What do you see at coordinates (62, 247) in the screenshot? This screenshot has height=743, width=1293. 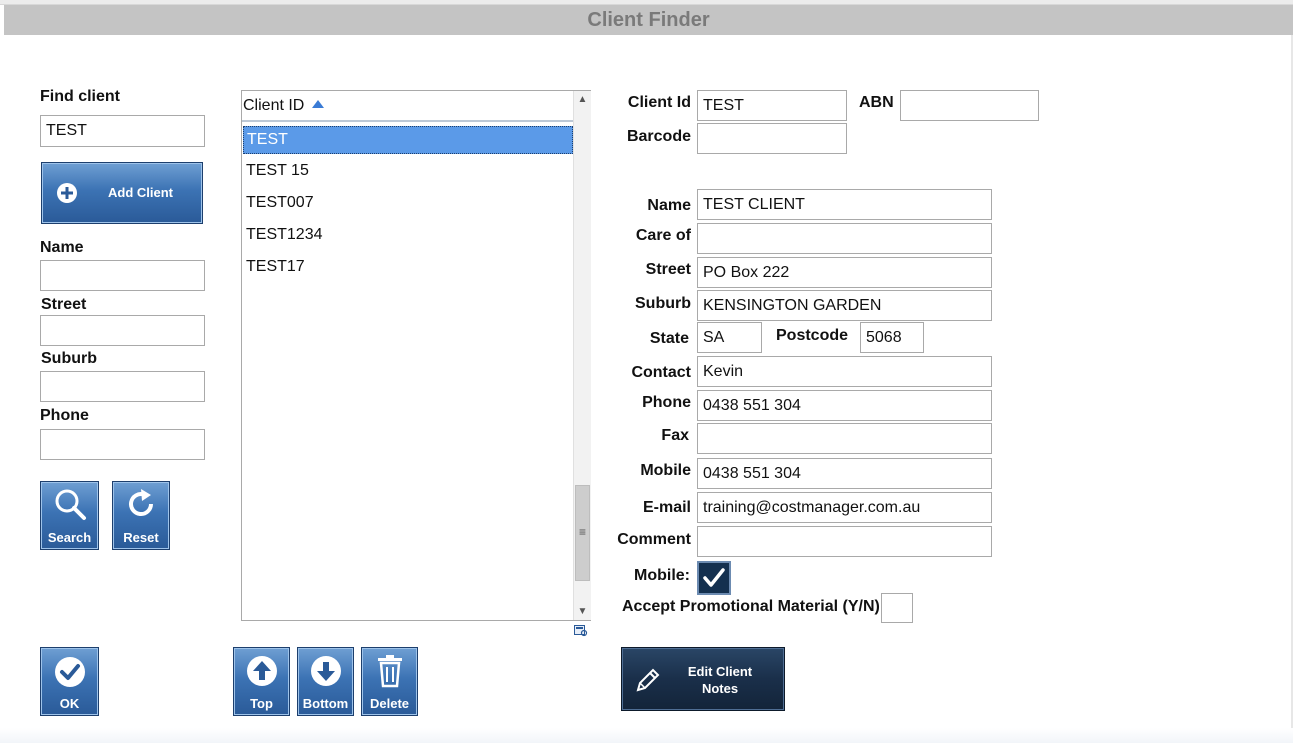 I see `search-name-label: Name` at bounding box center [62, 247].